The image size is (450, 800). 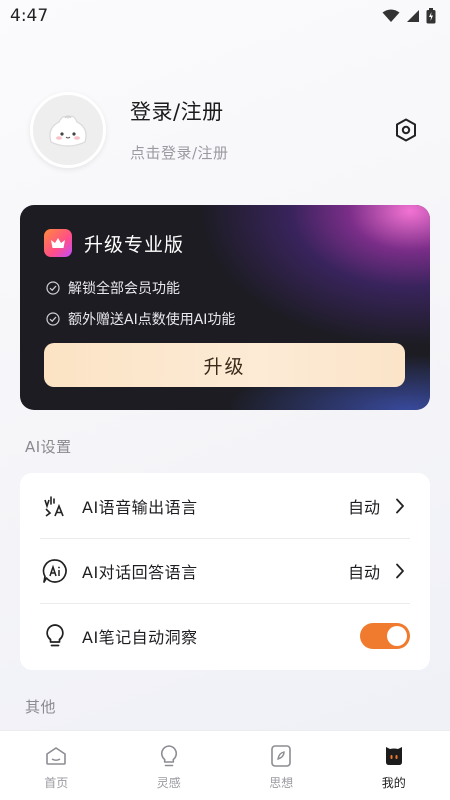 What do you see at coordinates (140, 507) in the screenshot?
I see `setting-label: AI语音输出语言` at bounding box center [140, 507].